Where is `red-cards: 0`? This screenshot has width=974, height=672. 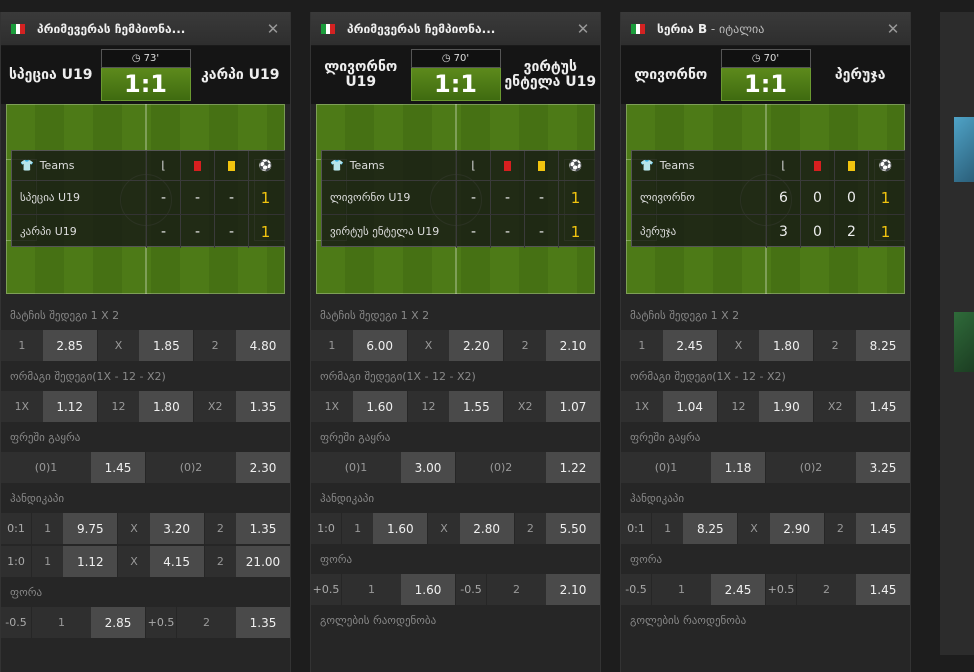
red-cards: 0 is located at coordinates (817, 197).